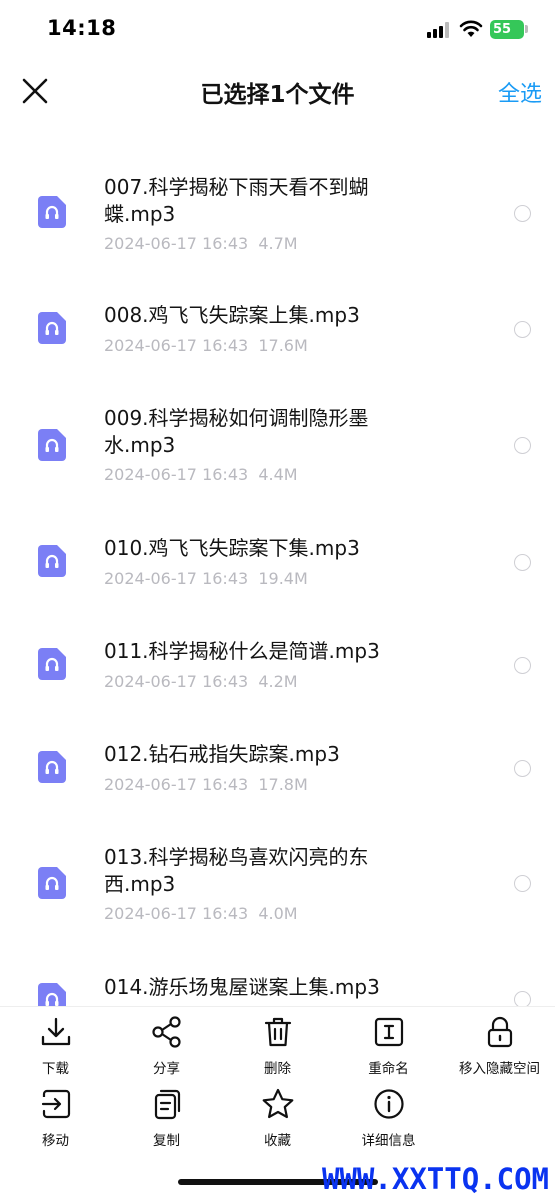 Image resolution: width=555 pixels, height=1200 pixels. I want to click on lock-icon, so click(499, 1032).